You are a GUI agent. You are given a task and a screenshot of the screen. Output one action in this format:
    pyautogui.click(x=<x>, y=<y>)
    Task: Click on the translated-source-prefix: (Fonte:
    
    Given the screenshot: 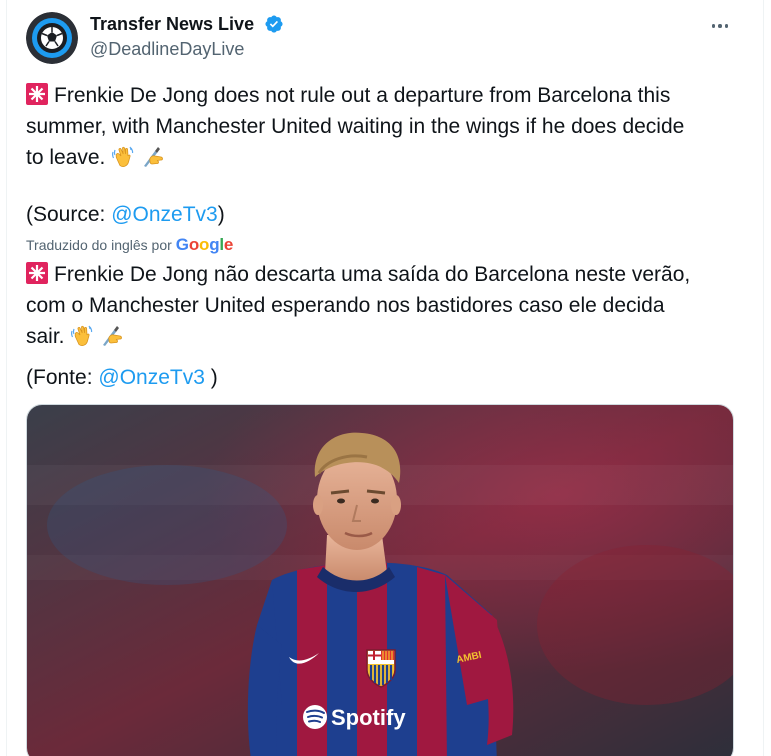 What is the action you would take?
    pyautogui.click(x=62, y=377)
    